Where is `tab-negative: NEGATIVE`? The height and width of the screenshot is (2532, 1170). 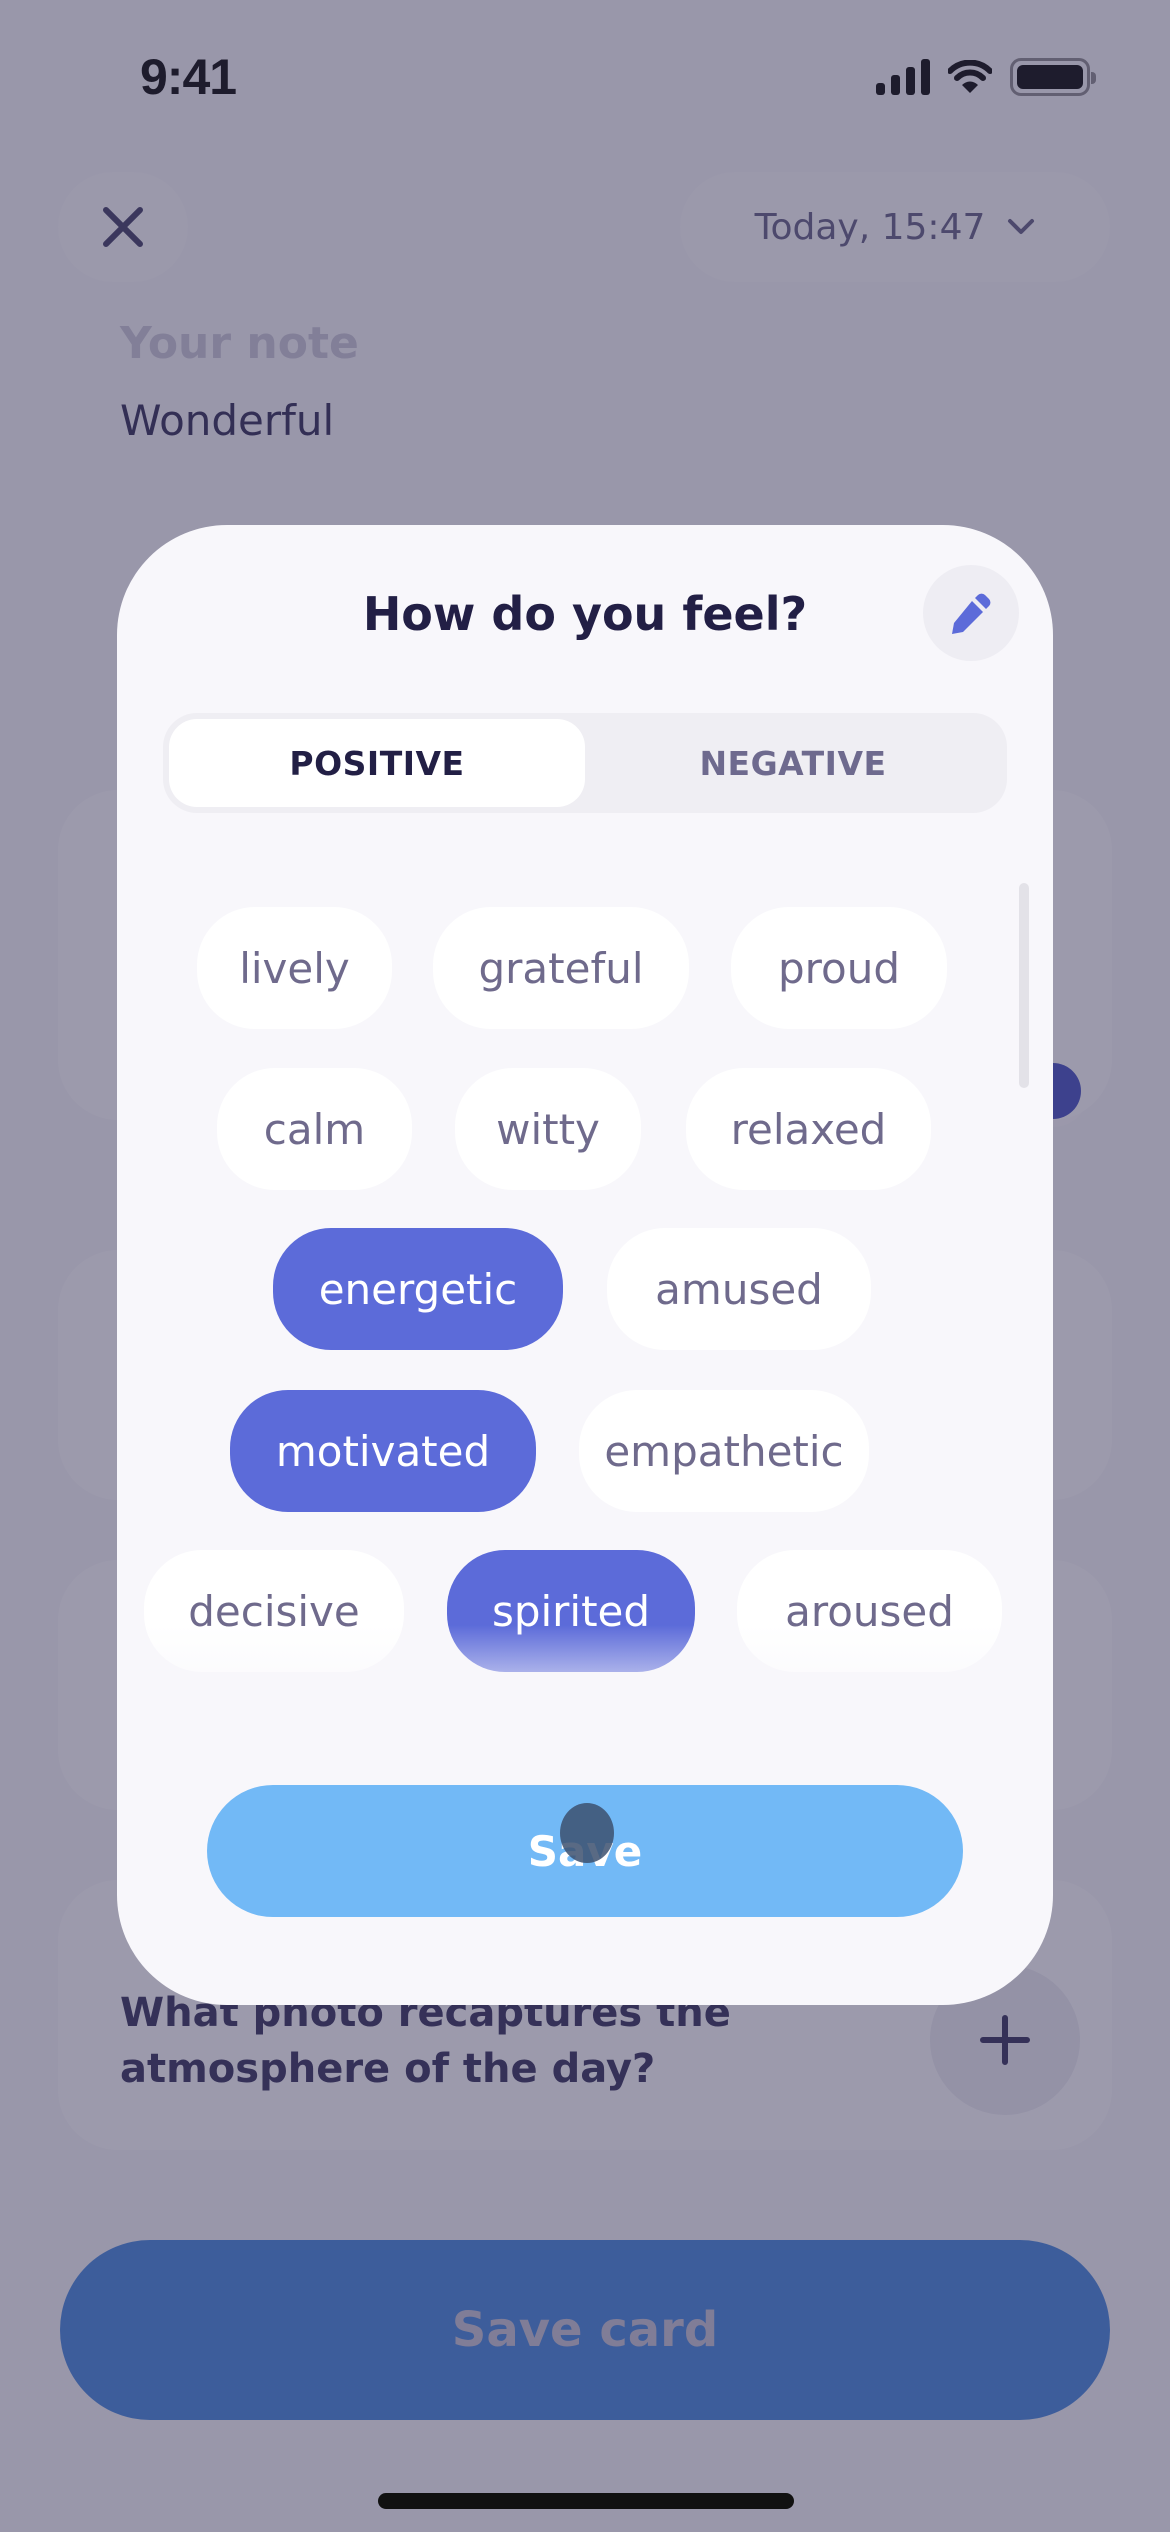 tab-negative: NEGATIVE is located at coordinates (793, 763).